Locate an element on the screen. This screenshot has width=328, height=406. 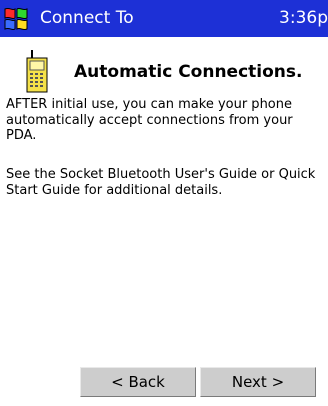
windows-flag-icon is located at coordinates (16, 18).